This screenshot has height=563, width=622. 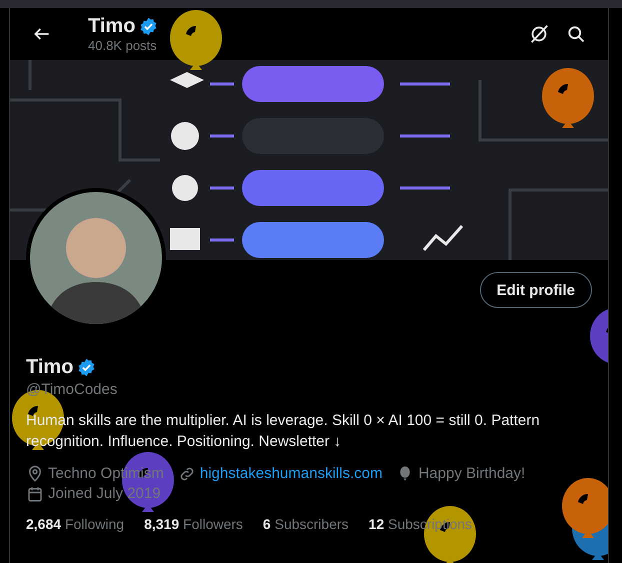 I want to click on slashed-circle-icon, so click(x=539, y=34).